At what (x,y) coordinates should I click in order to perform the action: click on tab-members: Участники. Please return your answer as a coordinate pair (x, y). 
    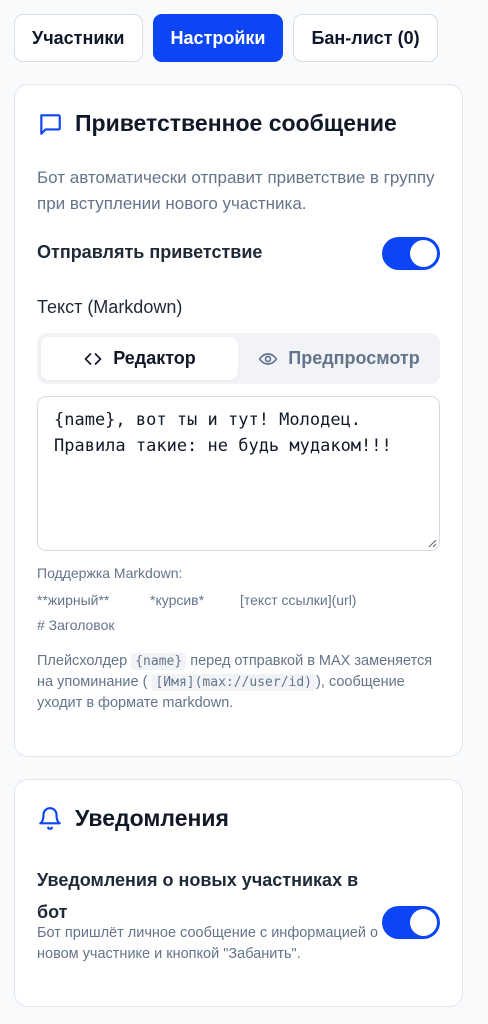
    Looking at the image, I should click on (78, 38).